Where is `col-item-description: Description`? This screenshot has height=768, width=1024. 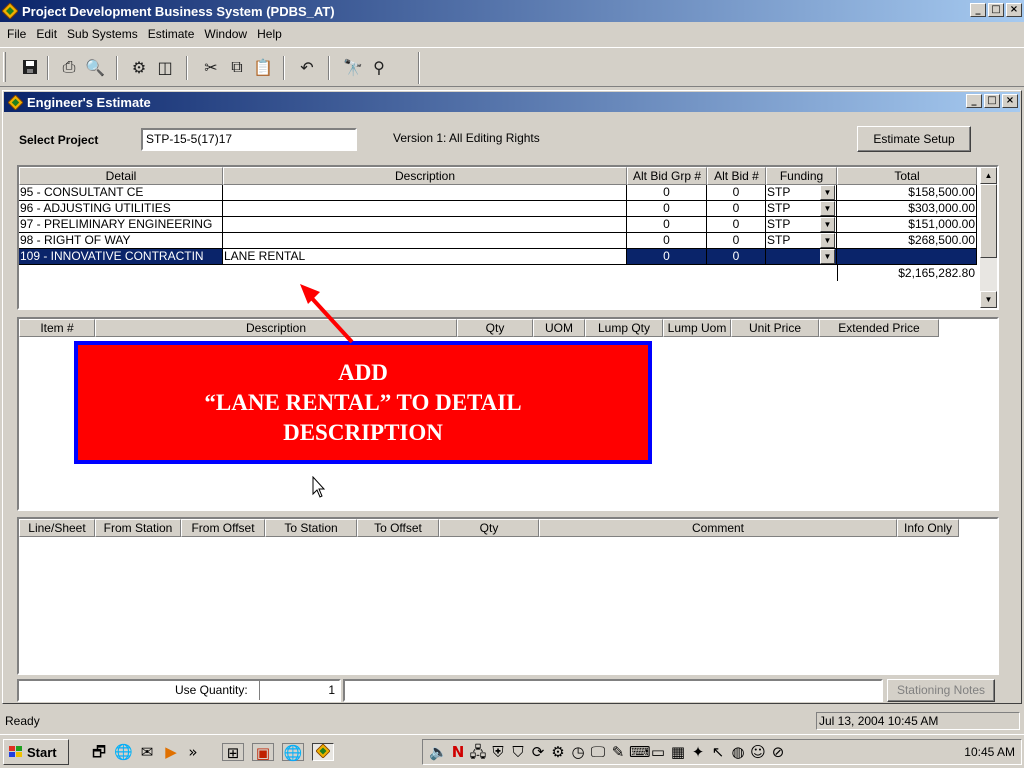 col-item-description: Description is located at coordinates (276, 328).